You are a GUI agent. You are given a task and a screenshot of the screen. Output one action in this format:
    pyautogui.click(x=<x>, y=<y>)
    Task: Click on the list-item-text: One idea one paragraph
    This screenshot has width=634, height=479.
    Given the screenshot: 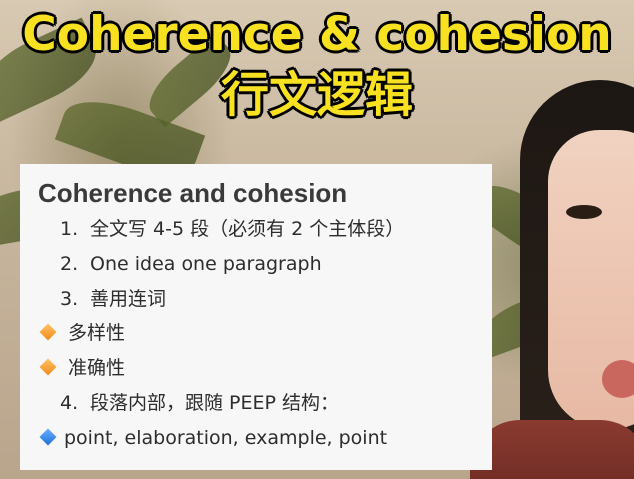 What is the action you would take?
    pyautogui.click(x=206, y=263)
    